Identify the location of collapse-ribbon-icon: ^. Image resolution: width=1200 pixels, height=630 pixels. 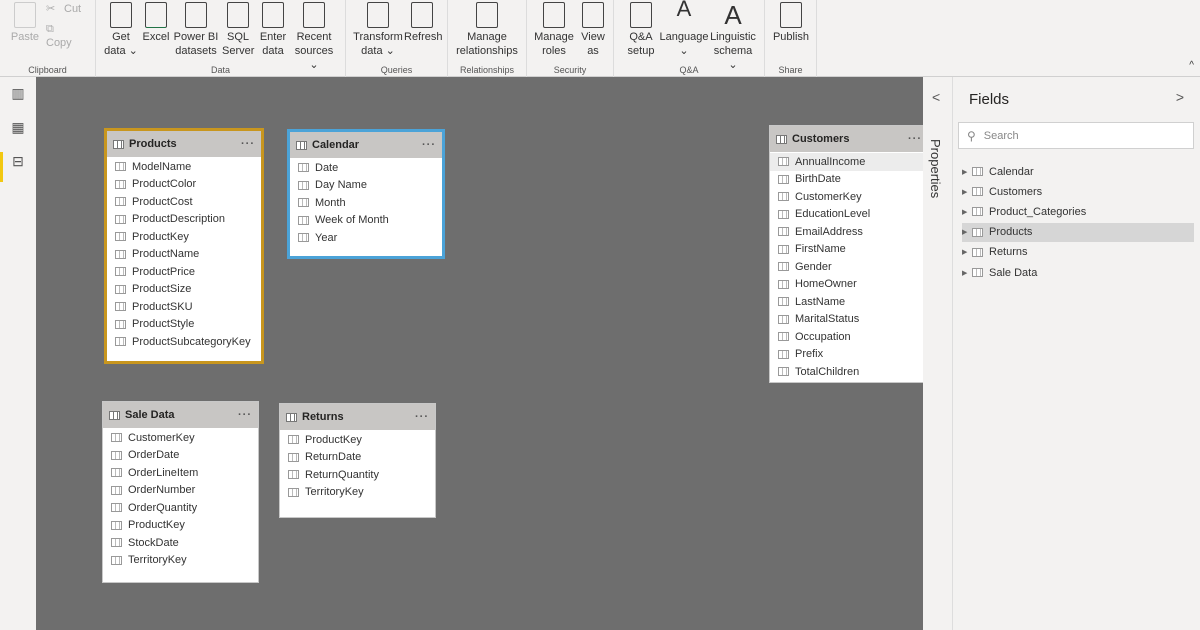
(1191, 65).